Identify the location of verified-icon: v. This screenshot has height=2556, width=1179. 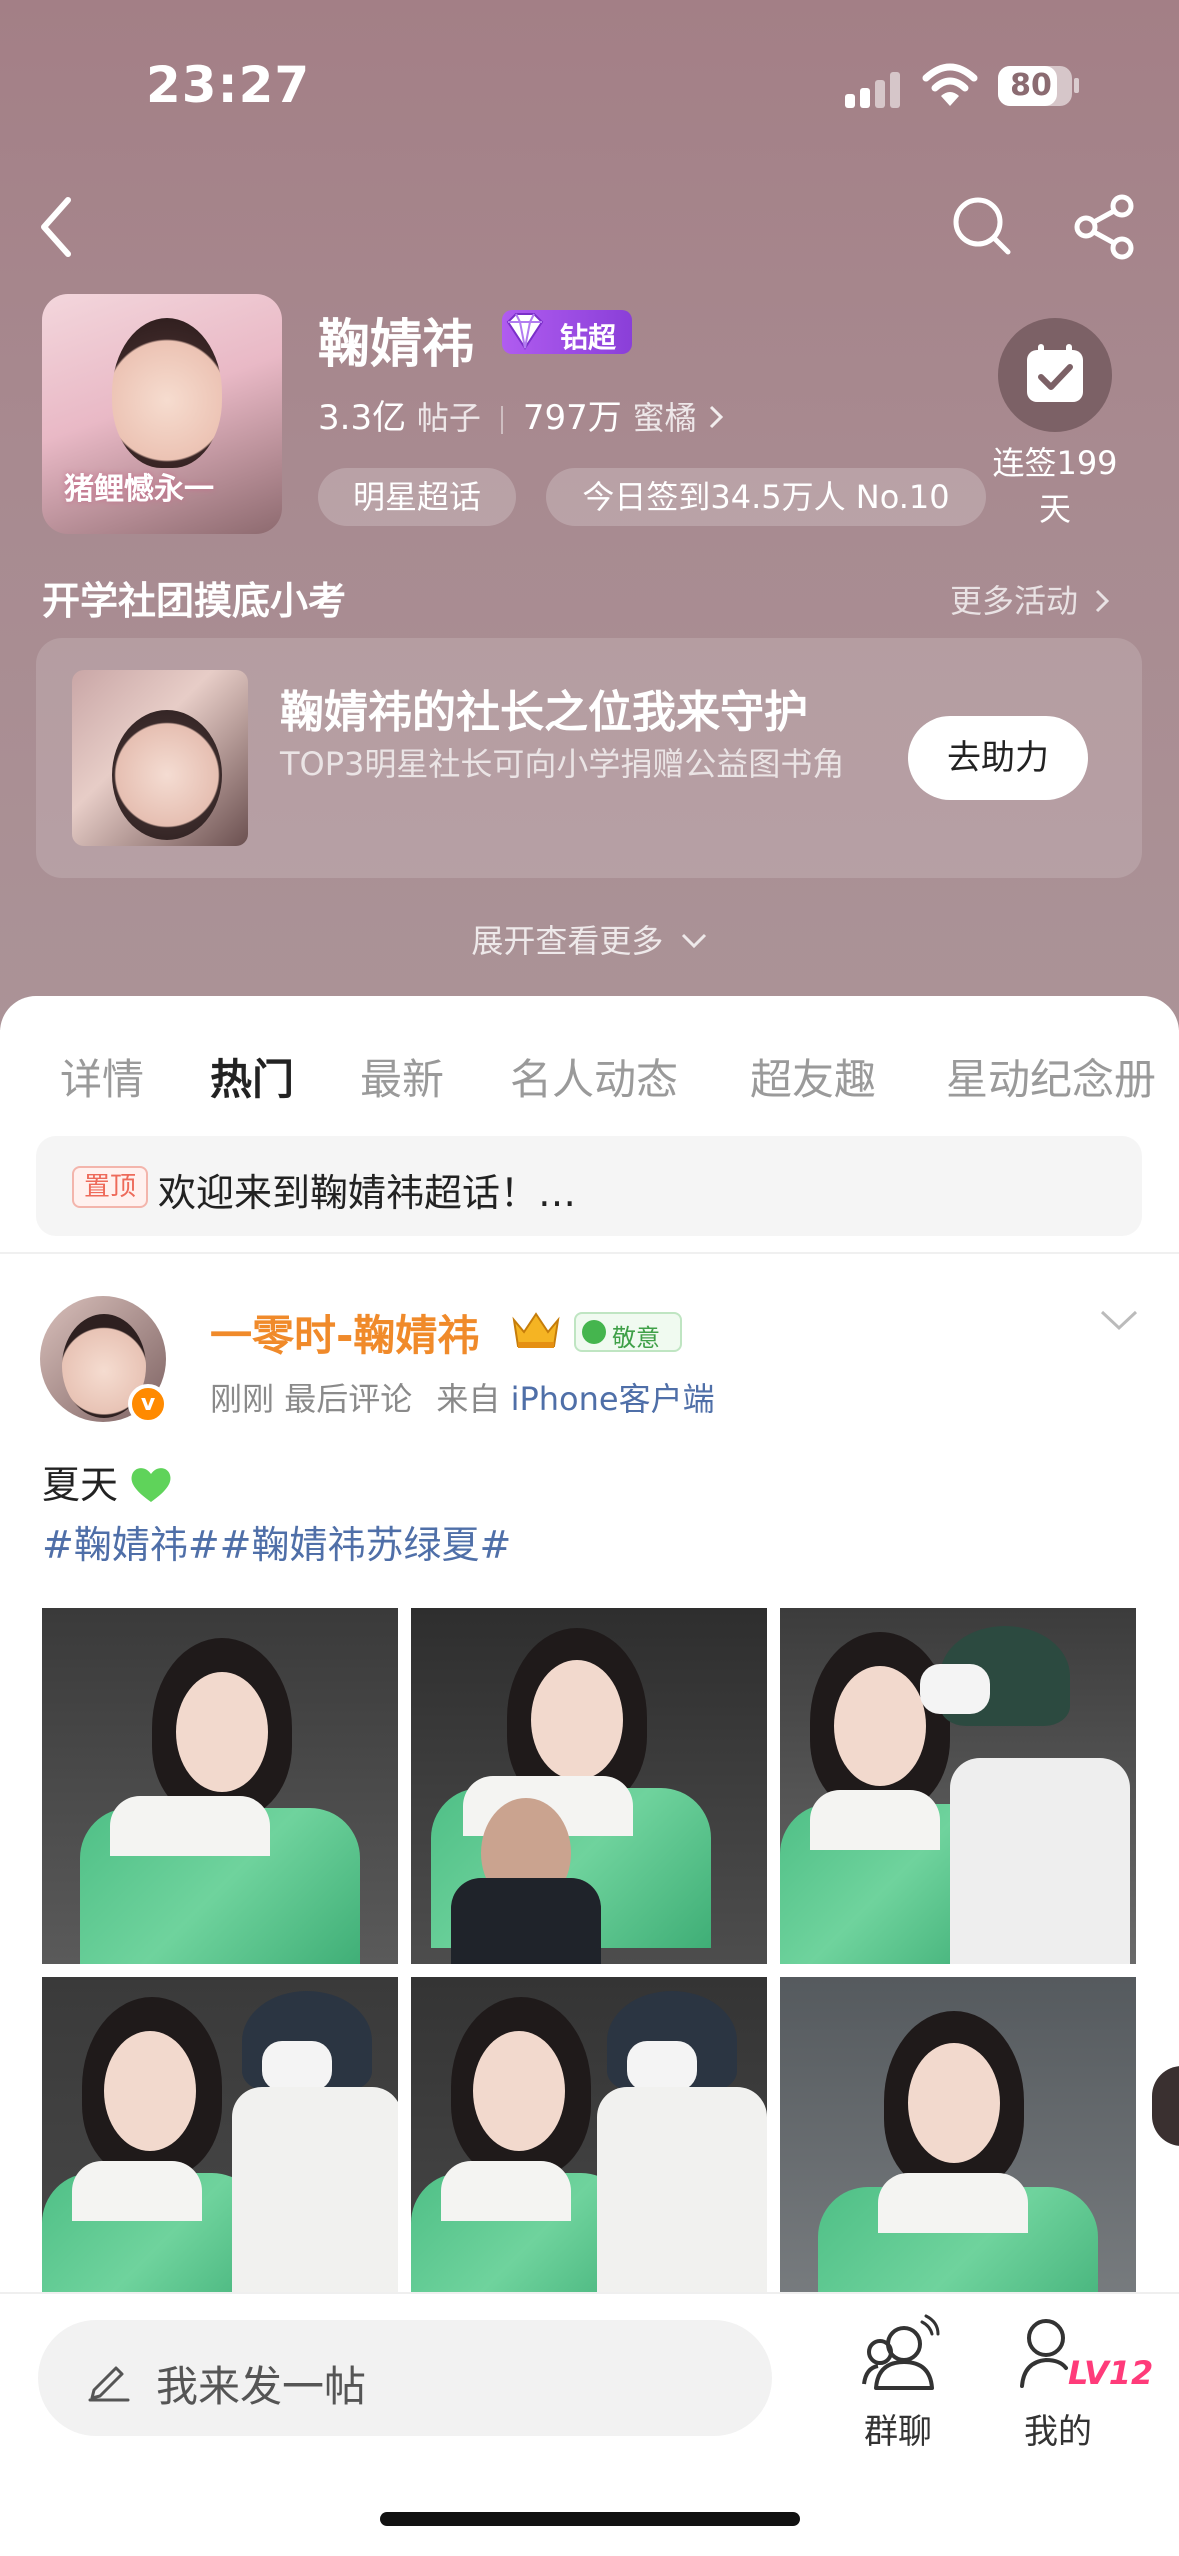
(148, 1404).